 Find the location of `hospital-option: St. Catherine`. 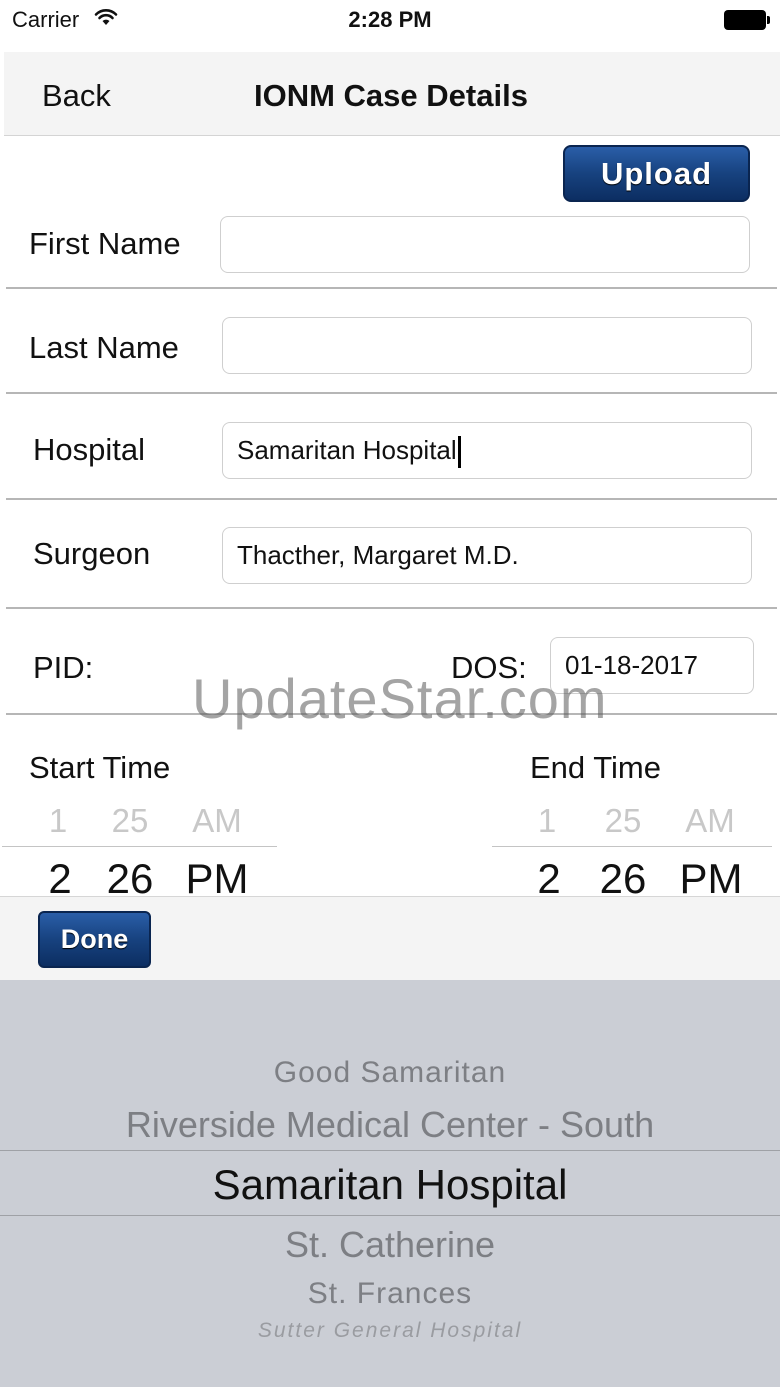

hospital-option: St. Catherine is located at coordinates (390, 1245).